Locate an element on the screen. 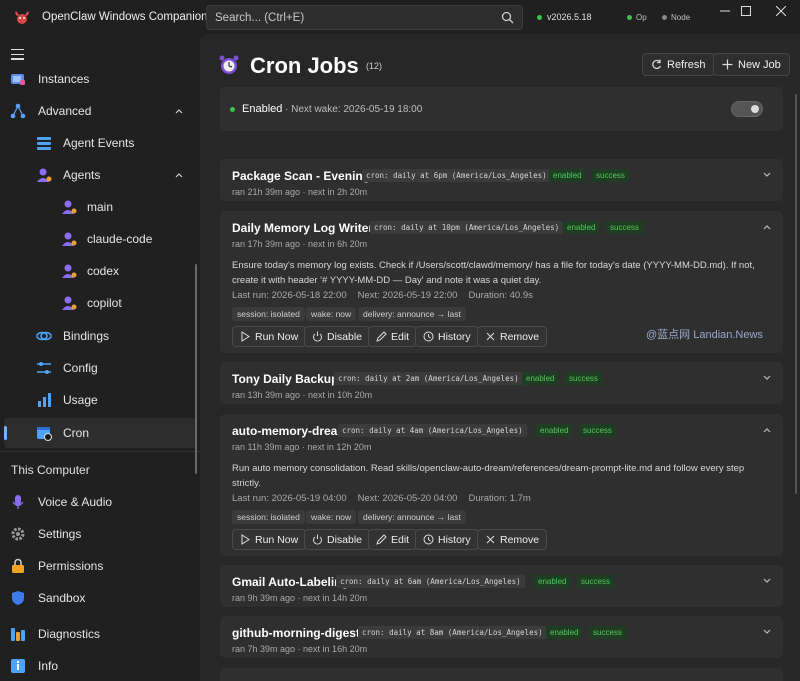 This screenshot has height=681, width=800. job-count: (12) is located at coordinates (374, 66).